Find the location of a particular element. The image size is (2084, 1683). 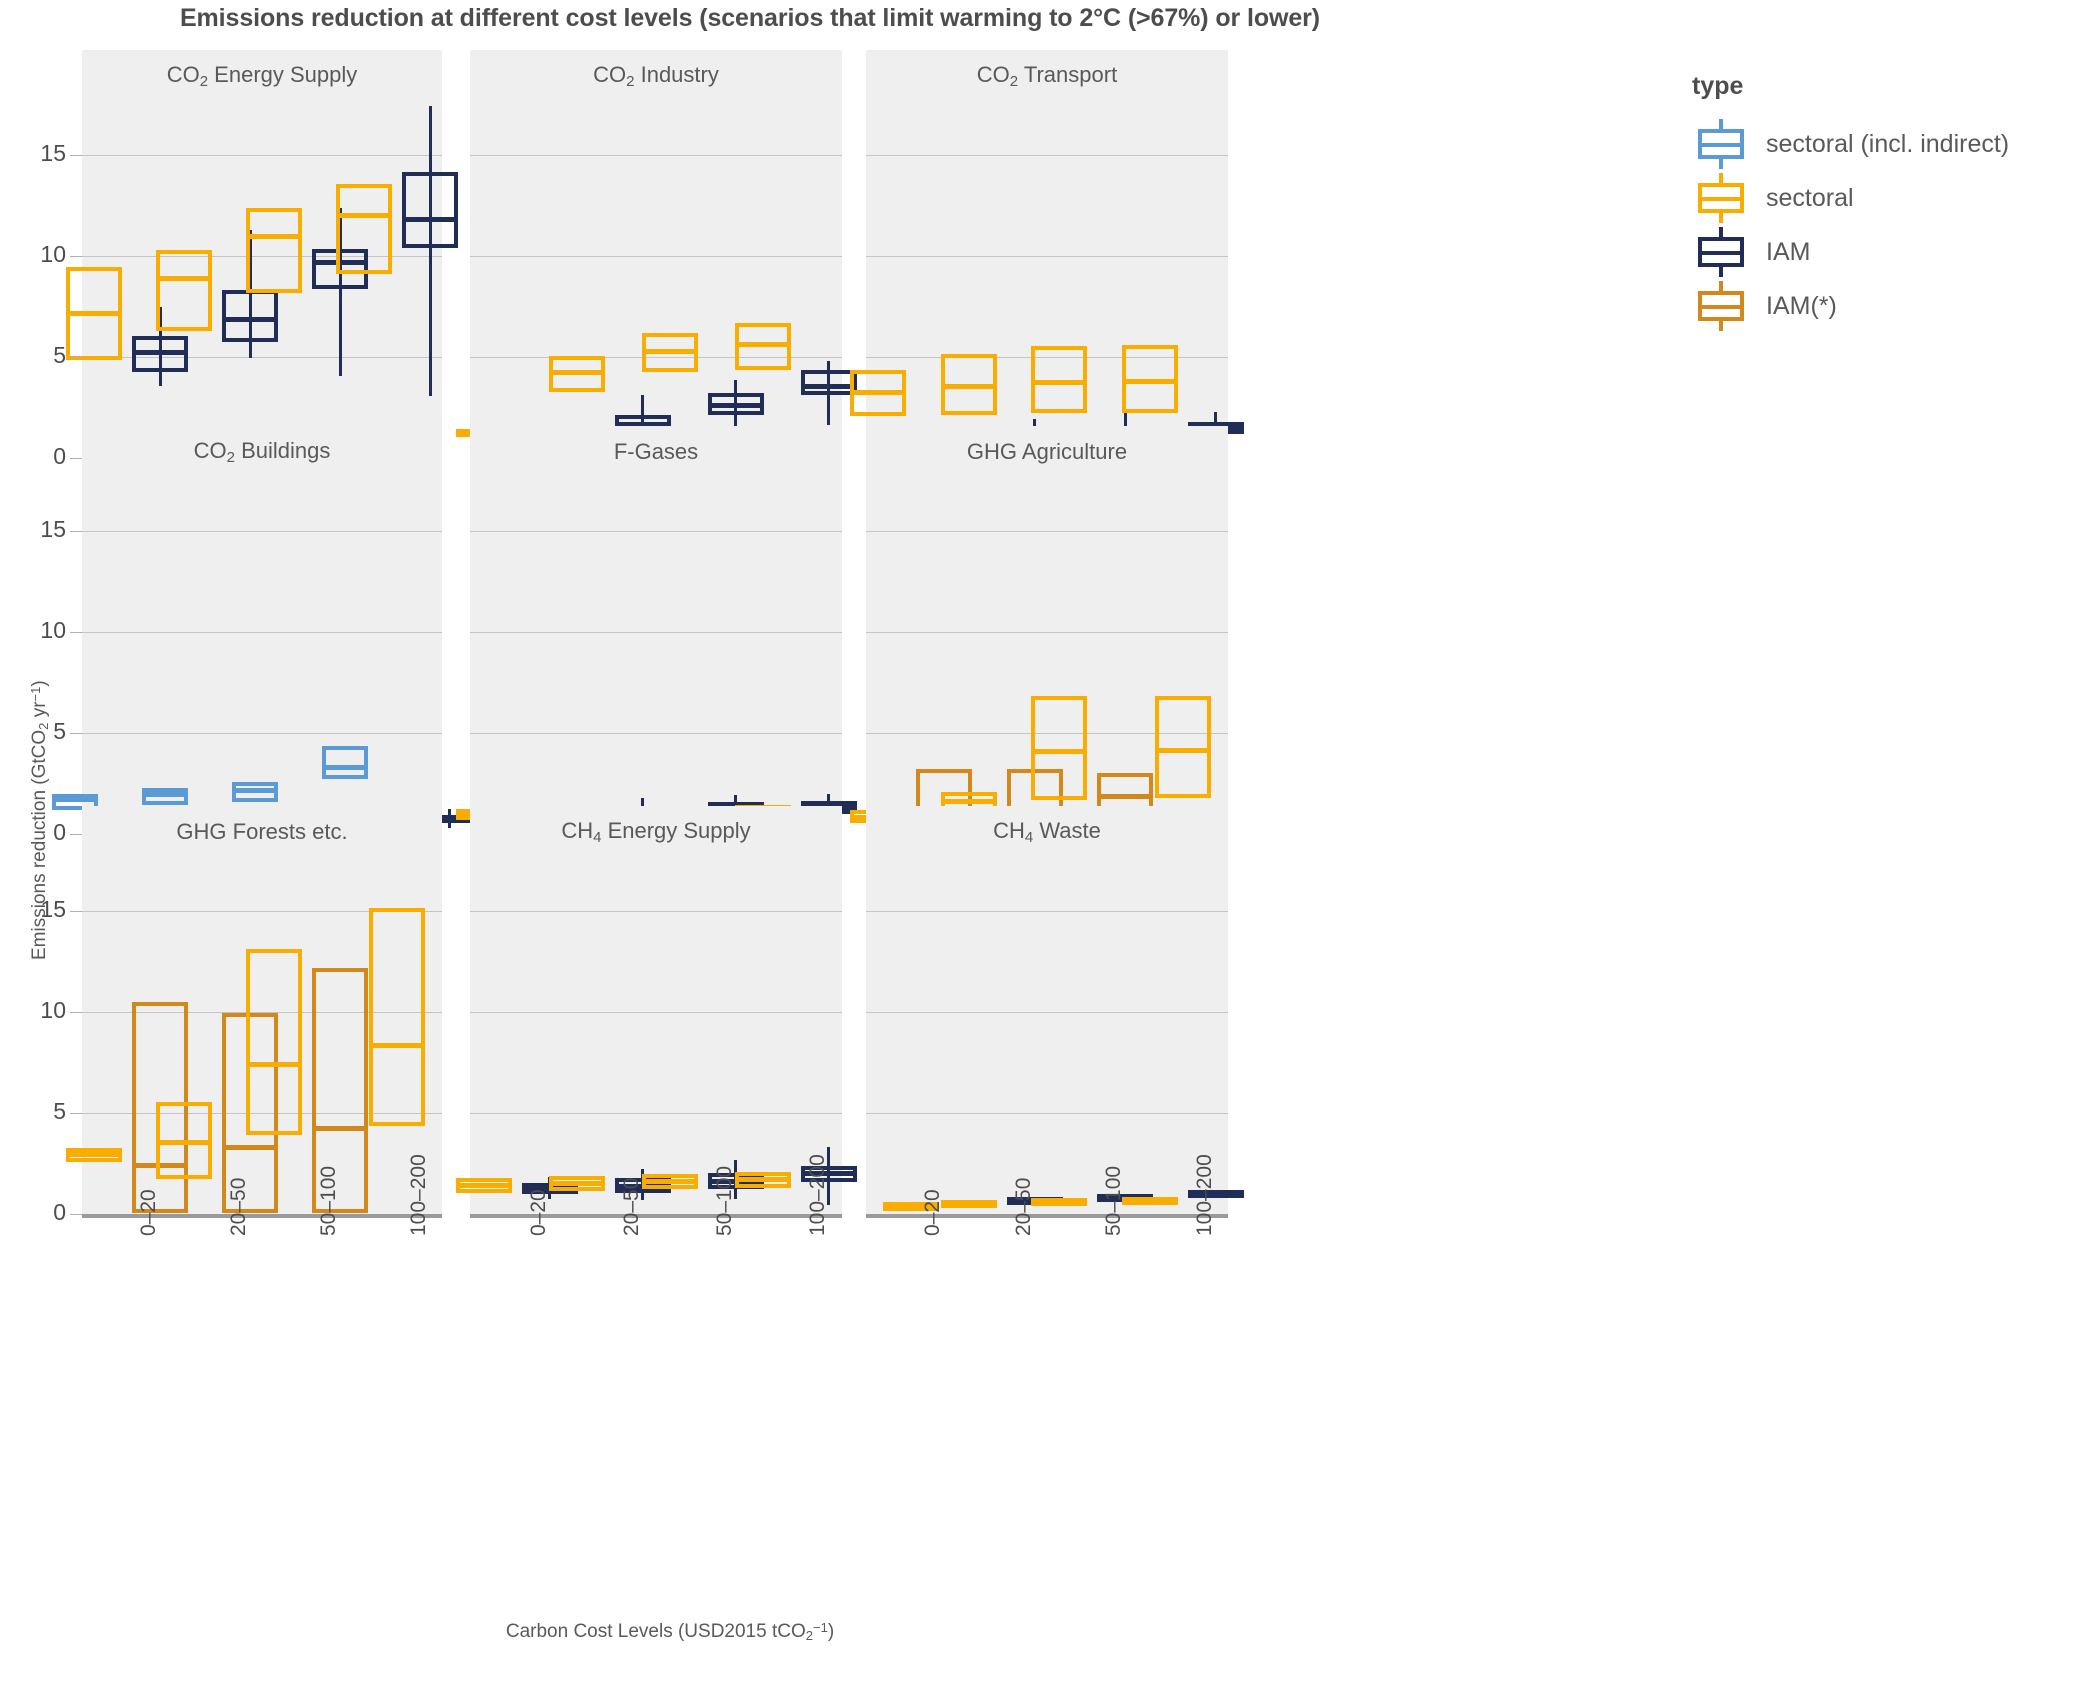

panel-title: CO2 Buildings is located at coordinates (262, 452).